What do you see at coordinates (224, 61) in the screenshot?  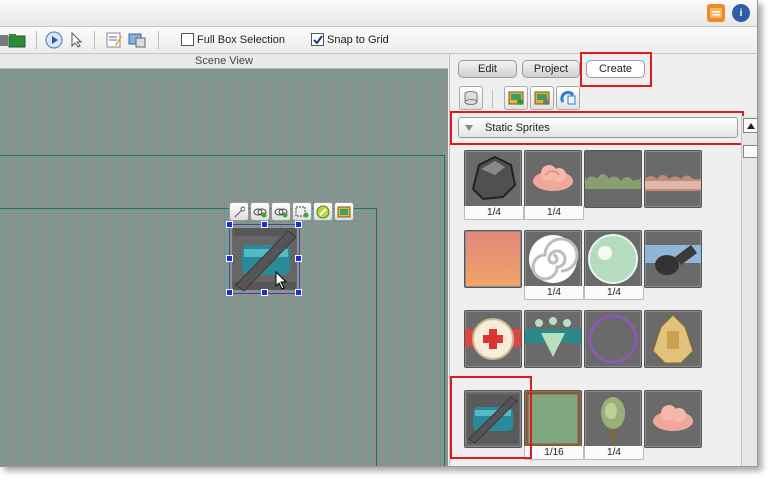 I see `scene-view-header: Scene View` at bounding box center [224, 61].